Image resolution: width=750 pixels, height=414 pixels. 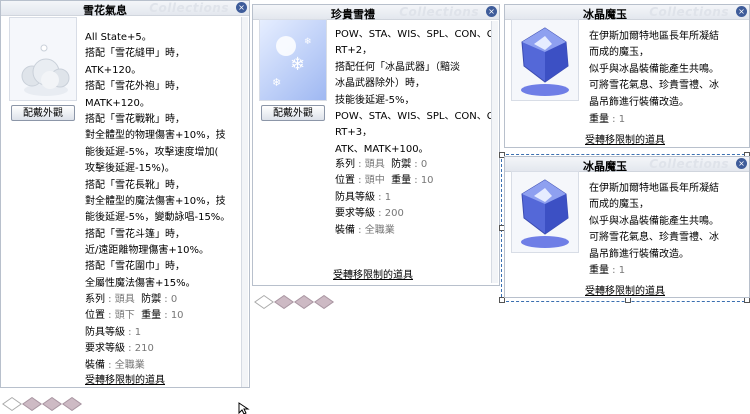 I want to click on stat-row: 要求等級 : 210, so click(x=134, y=349).